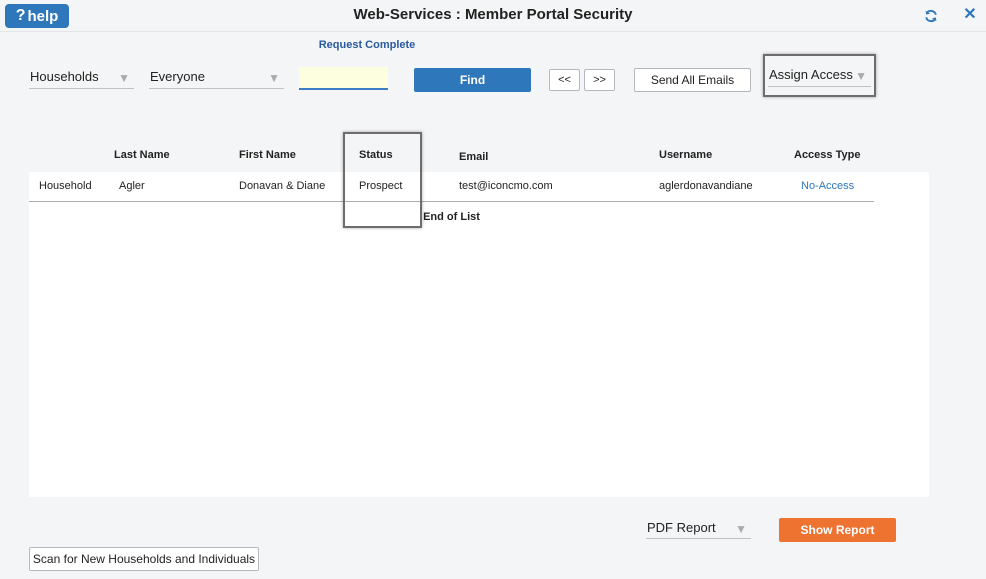 The height and width of the screenshot is (579, 986). I want to click on audience-dropdown-value: Everyone, so click(177, 76).